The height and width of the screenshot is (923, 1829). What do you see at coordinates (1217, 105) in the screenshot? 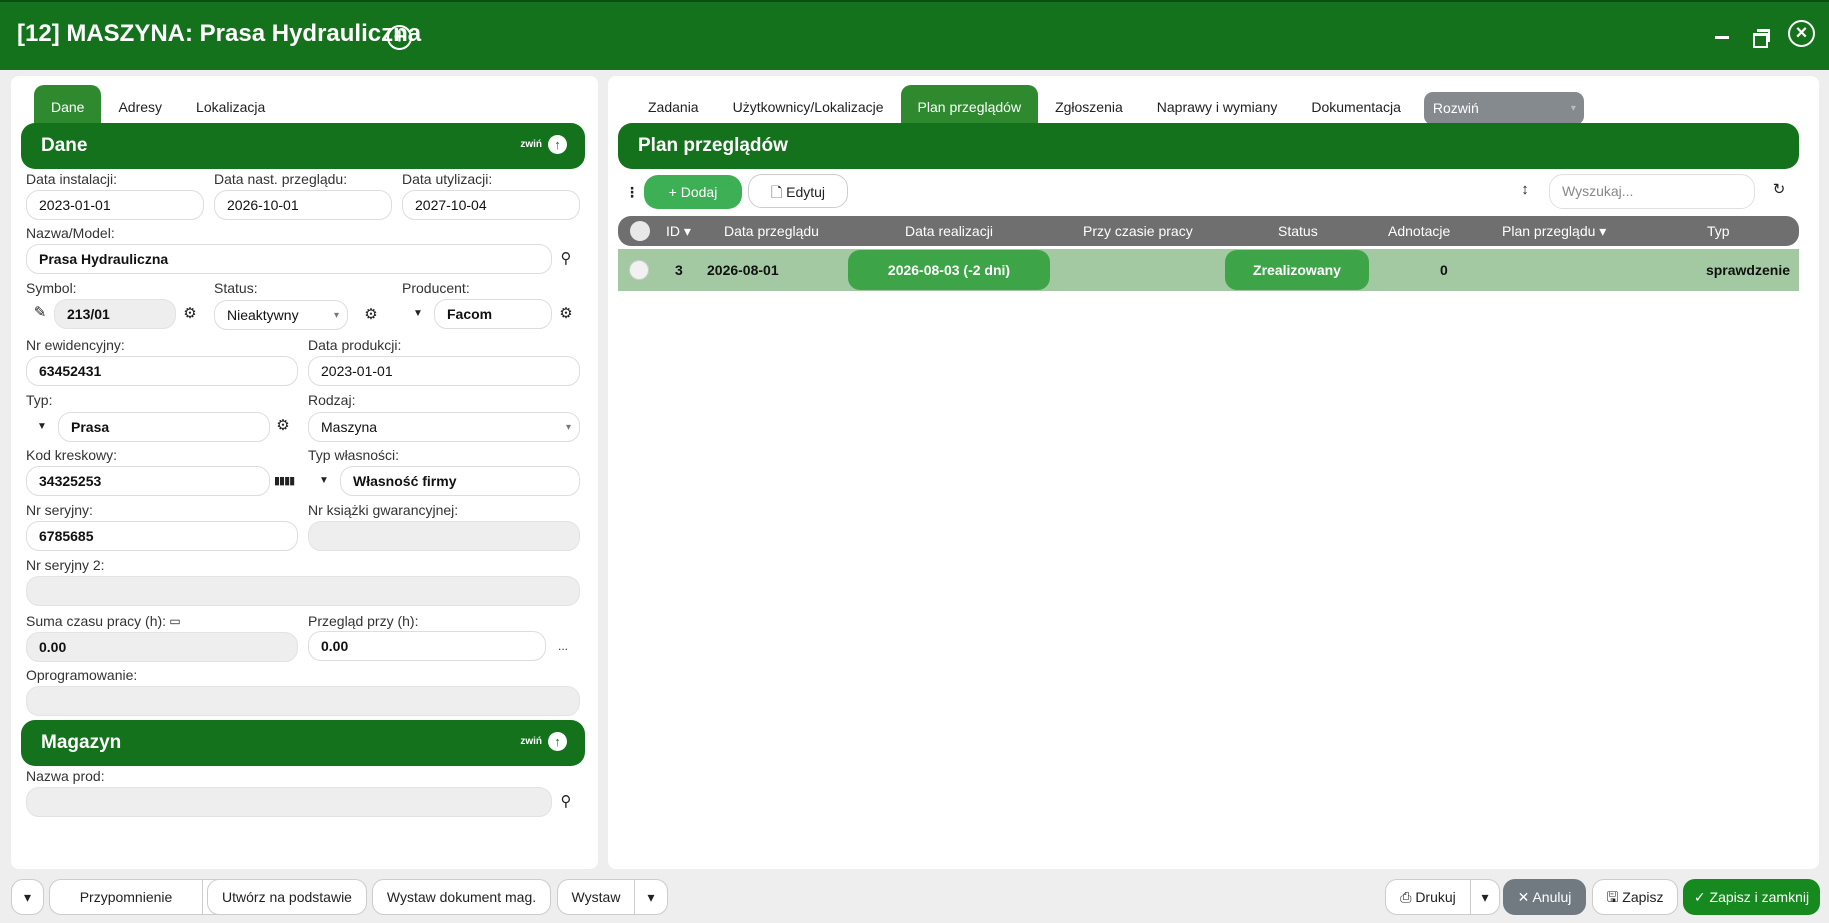
I see `tab-naprawy-i-wymiany: Naprawy i wymiany` at bounding box center [1217, 105].